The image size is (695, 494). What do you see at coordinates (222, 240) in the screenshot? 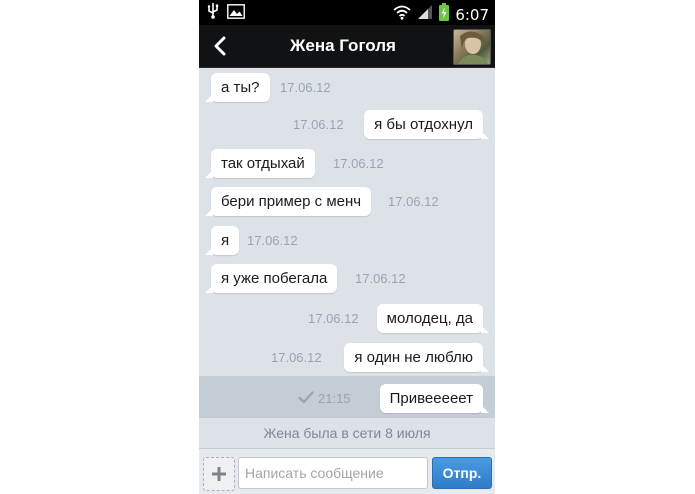
I see `incoming-message-bubble: я` at bounding box center [222, 240].